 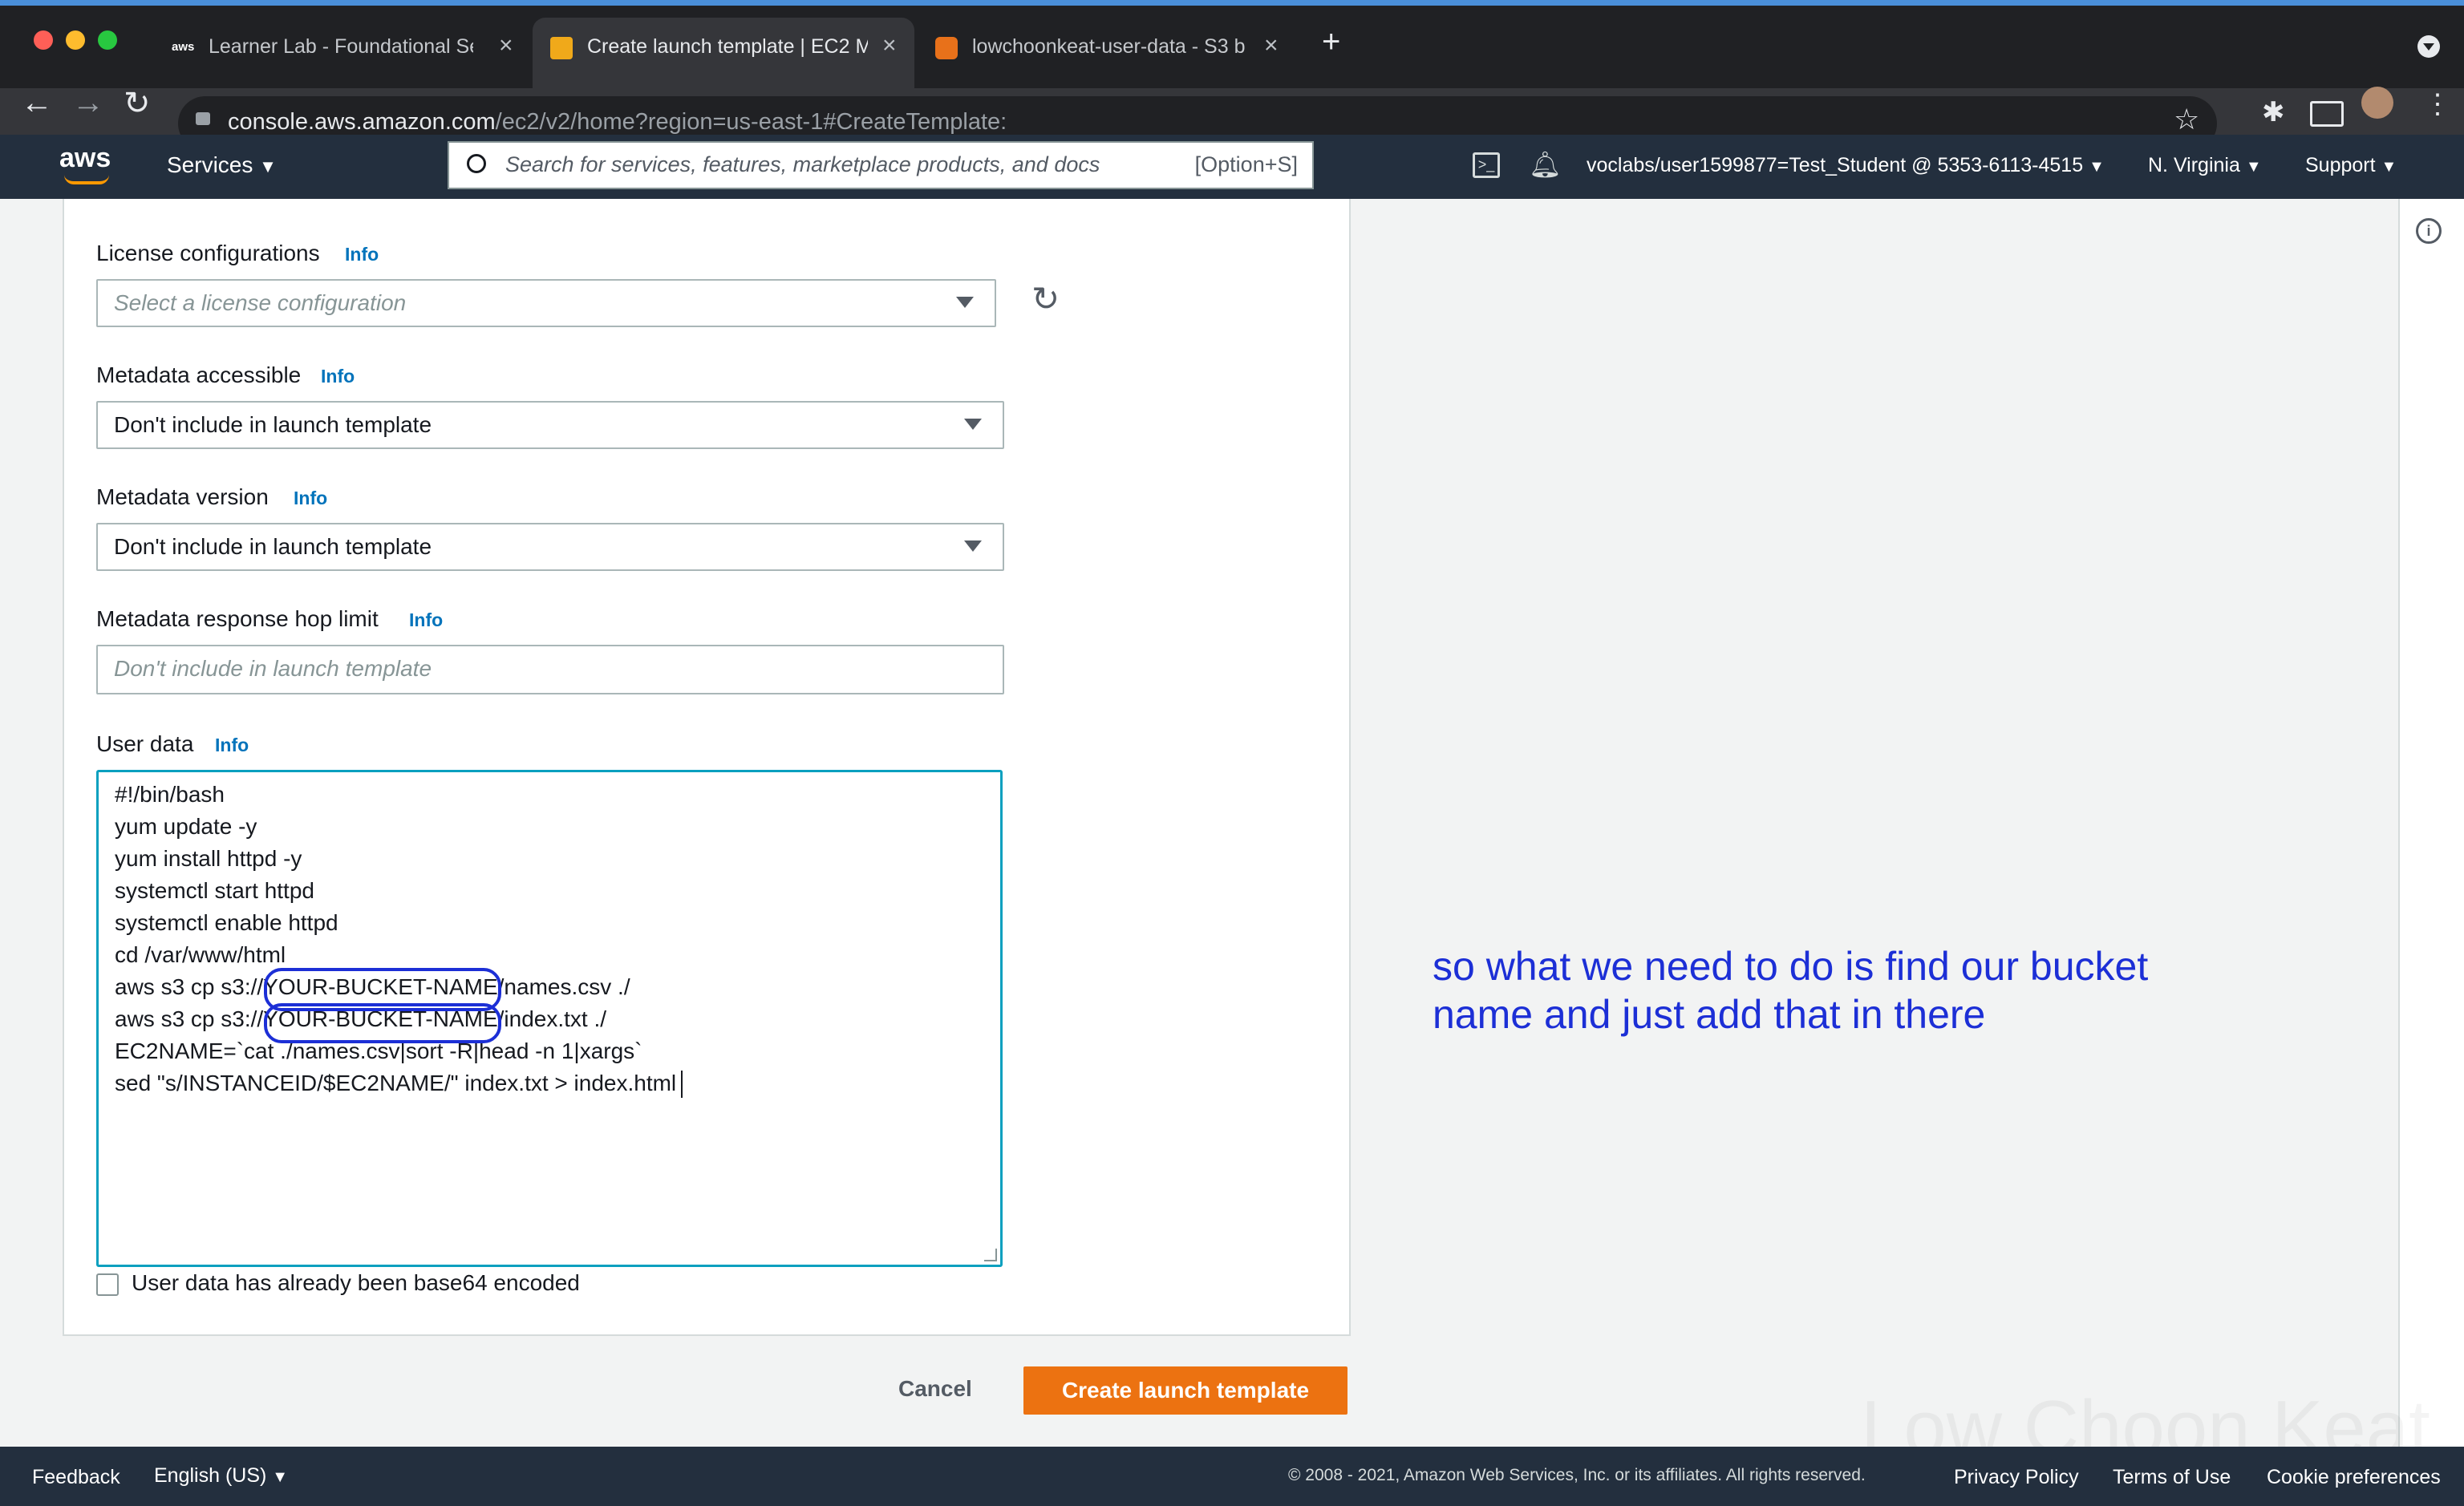 I want to click on help-panel-rail: i, so click(x=2431, y=823).